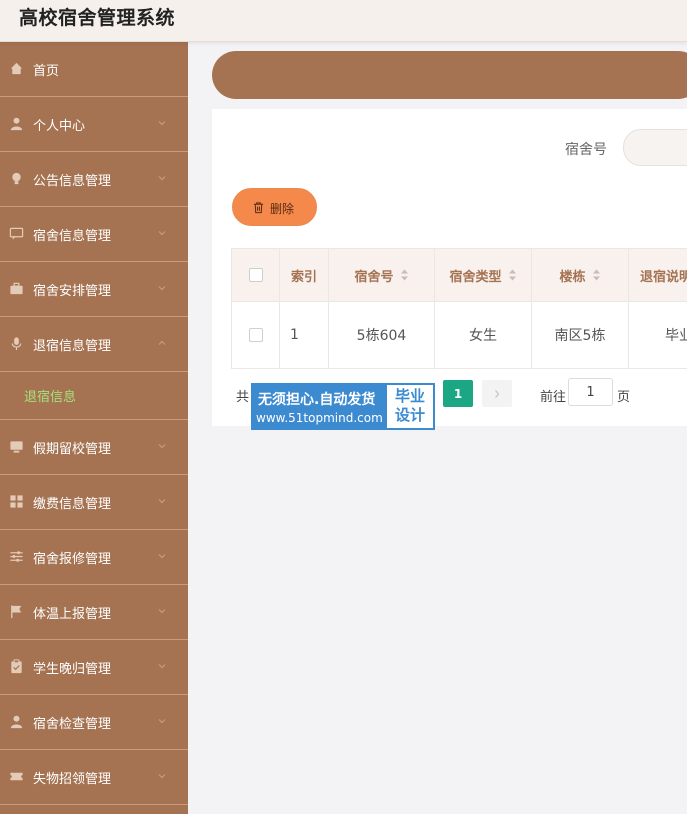 This screenshot has width=687, height=814. I want to click on sidebar-item-dorm-info: 宿舍信息管理, so click(94, 234).